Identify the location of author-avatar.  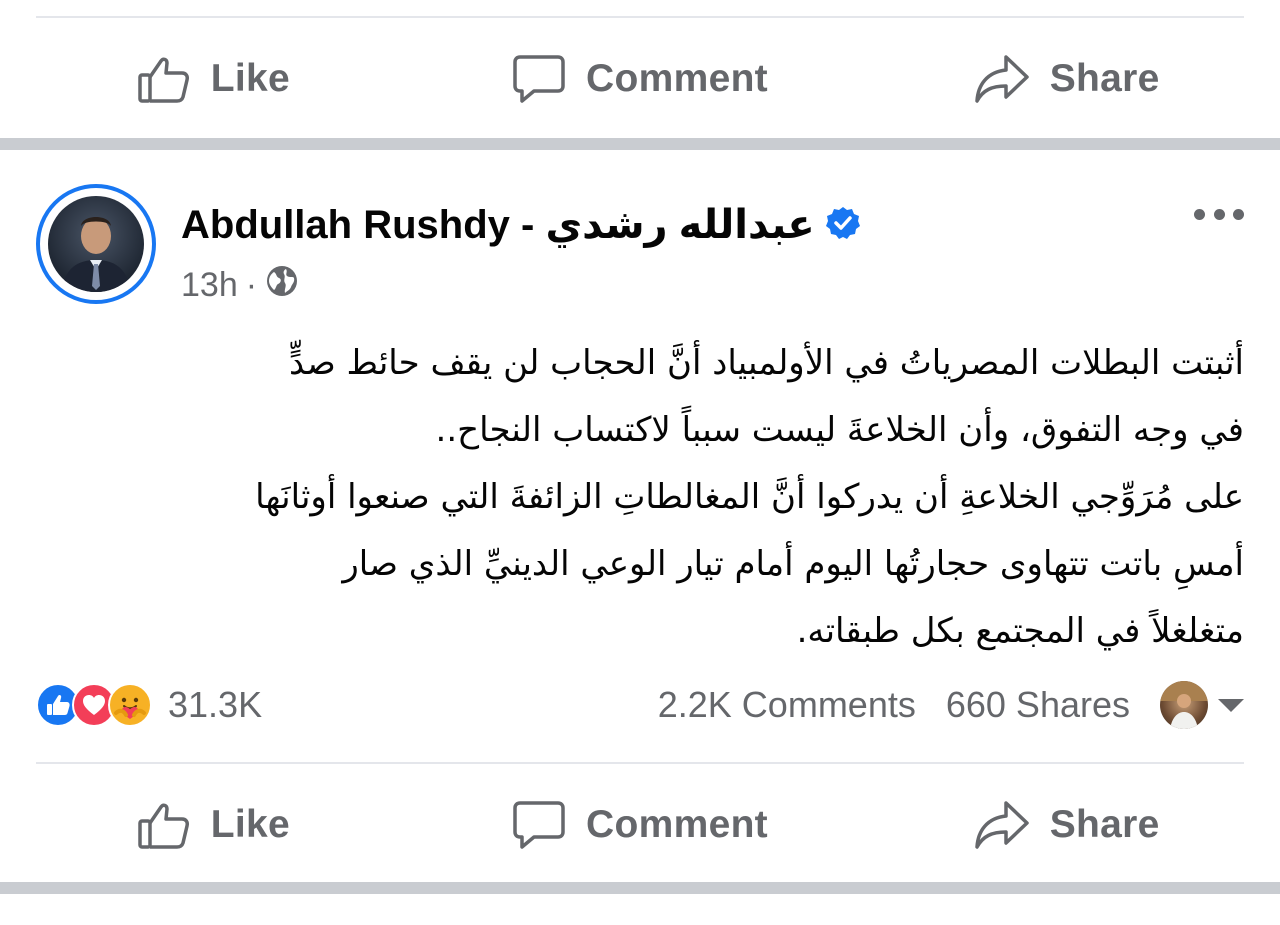
(96, 244).